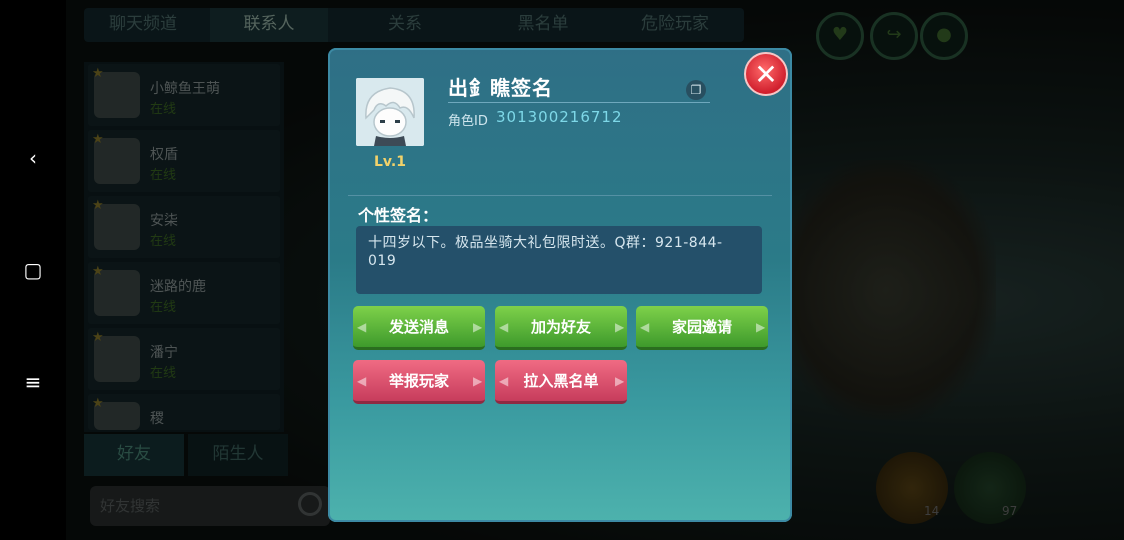  I want to click on signature-title: 个性签名：, so click(398, 215).